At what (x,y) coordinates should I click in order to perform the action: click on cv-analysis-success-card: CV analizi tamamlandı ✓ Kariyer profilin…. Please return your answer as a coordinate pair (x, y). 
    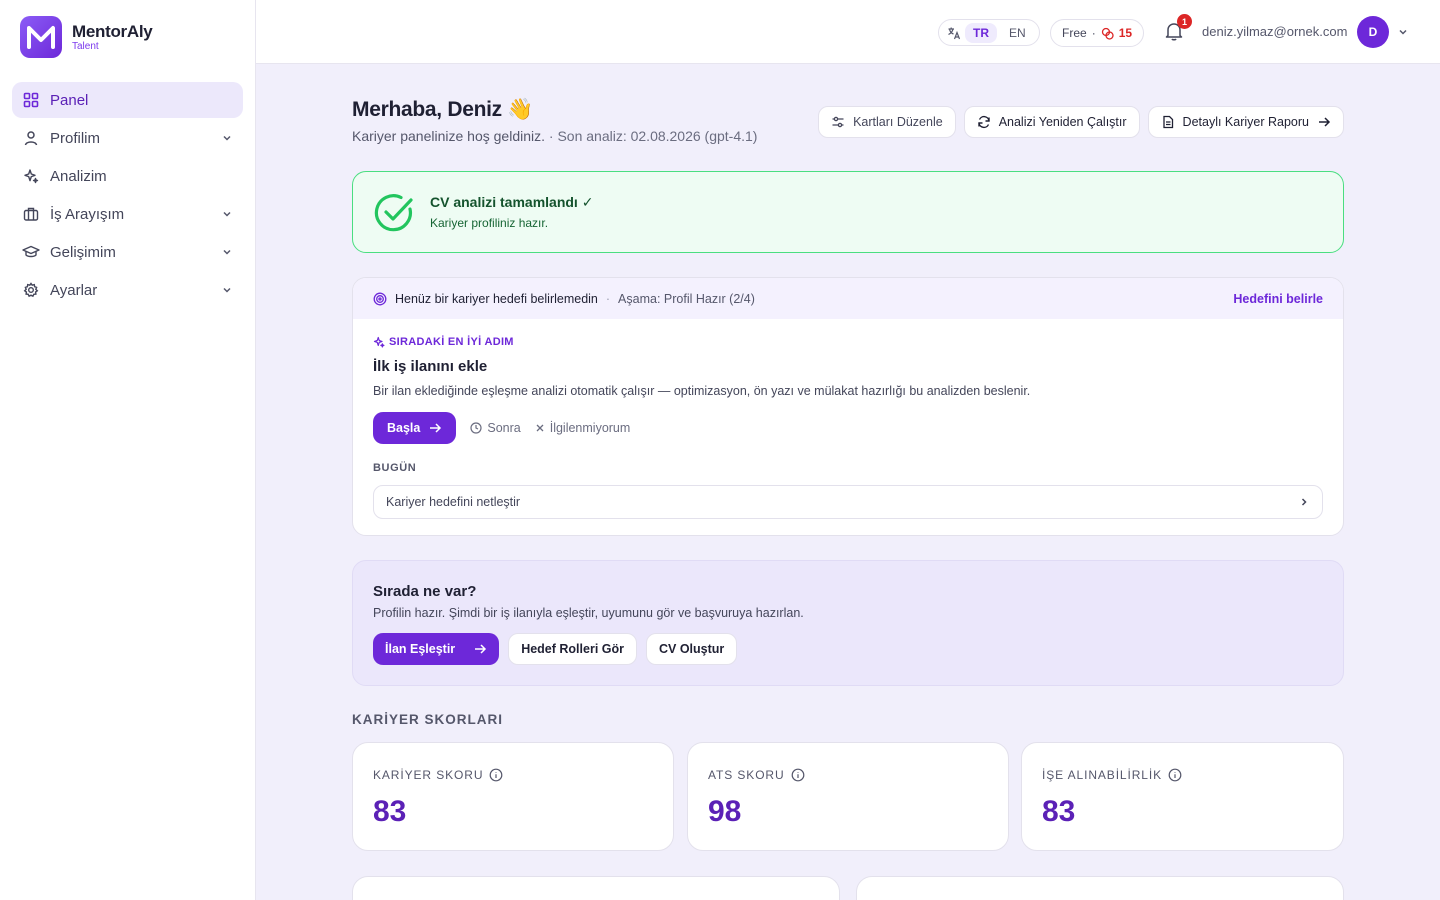
    Looking at the image, I should click on (848, 212).